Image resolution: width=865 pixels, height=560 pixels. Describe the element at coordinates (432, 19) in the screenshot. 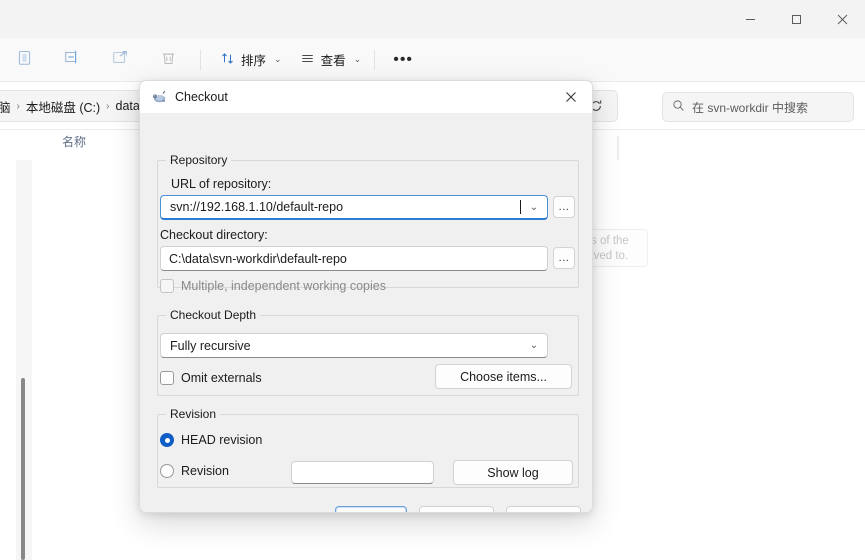

I see `explorer-titlebar` at that location.